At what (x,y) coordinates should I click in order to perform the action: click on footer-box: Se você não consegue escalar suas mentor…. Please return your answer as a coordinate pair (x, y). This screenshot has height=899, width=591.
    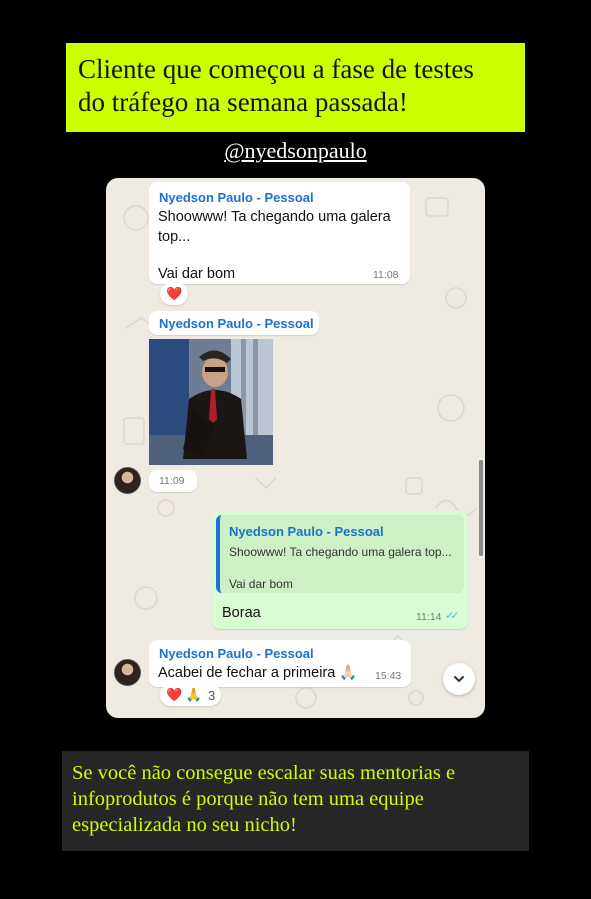
    Looking at the image, I should click on (295, 801).